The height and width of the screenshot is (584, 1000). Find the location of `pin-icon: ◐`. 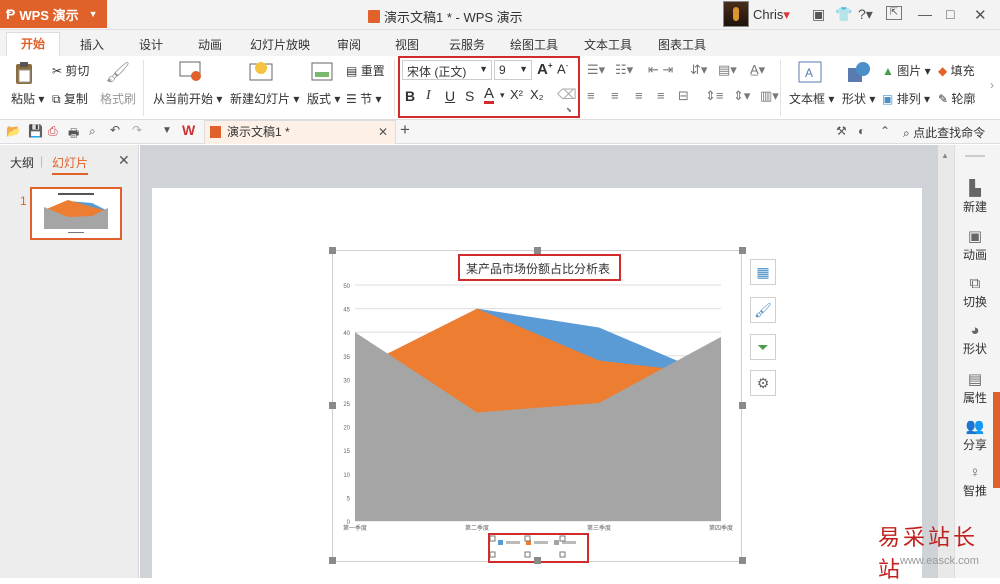

pin-icon: ◐ is located at coordinates (861, 131).